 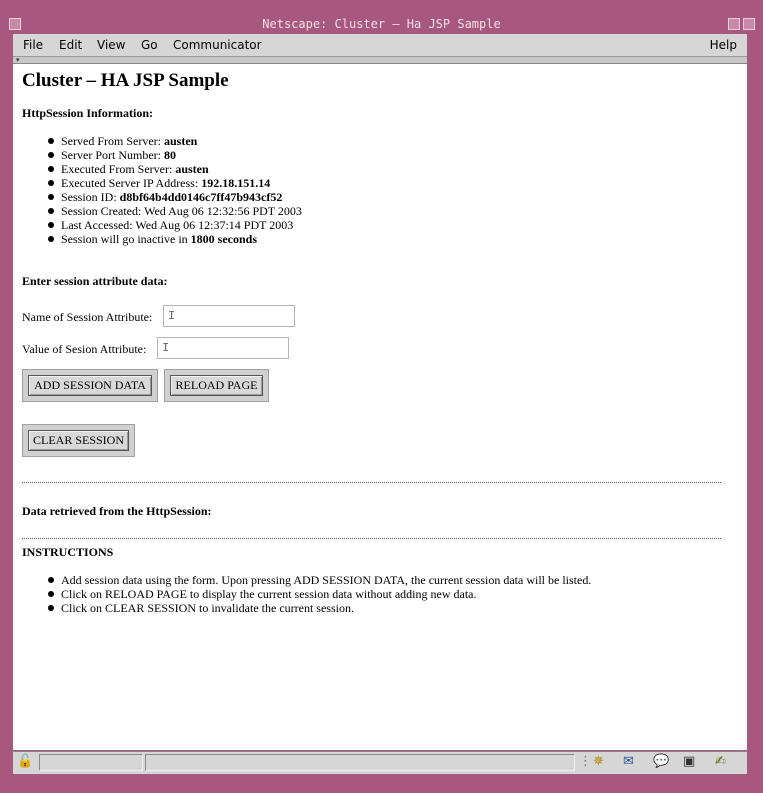 I want to click on collapsed-toolbar: ▾, so click(x=380, y=60).